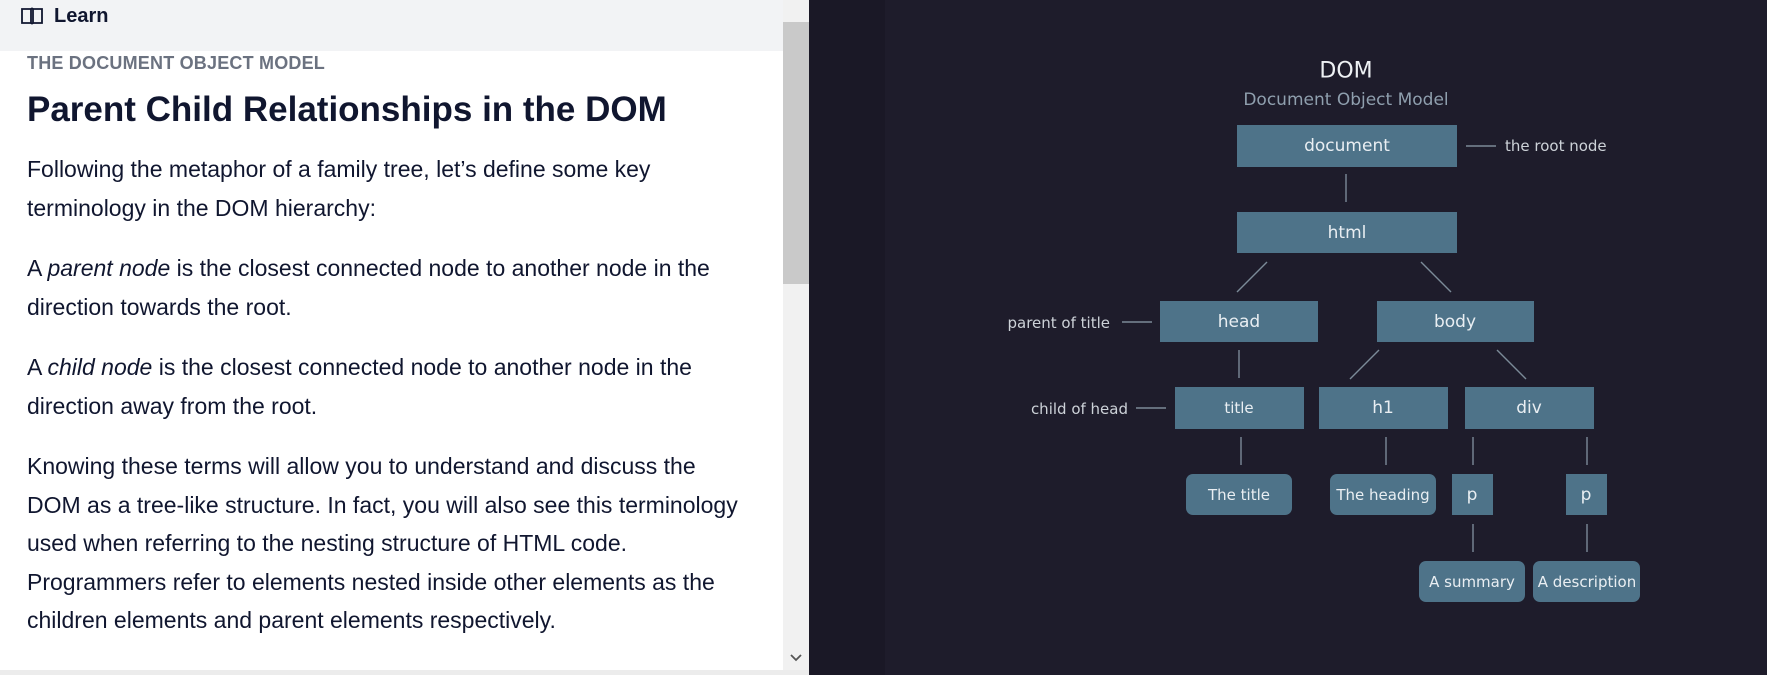  Describe the element at coordinates (404, 672) in the screenshot. I see `horizontal-scrollbar` at that location.